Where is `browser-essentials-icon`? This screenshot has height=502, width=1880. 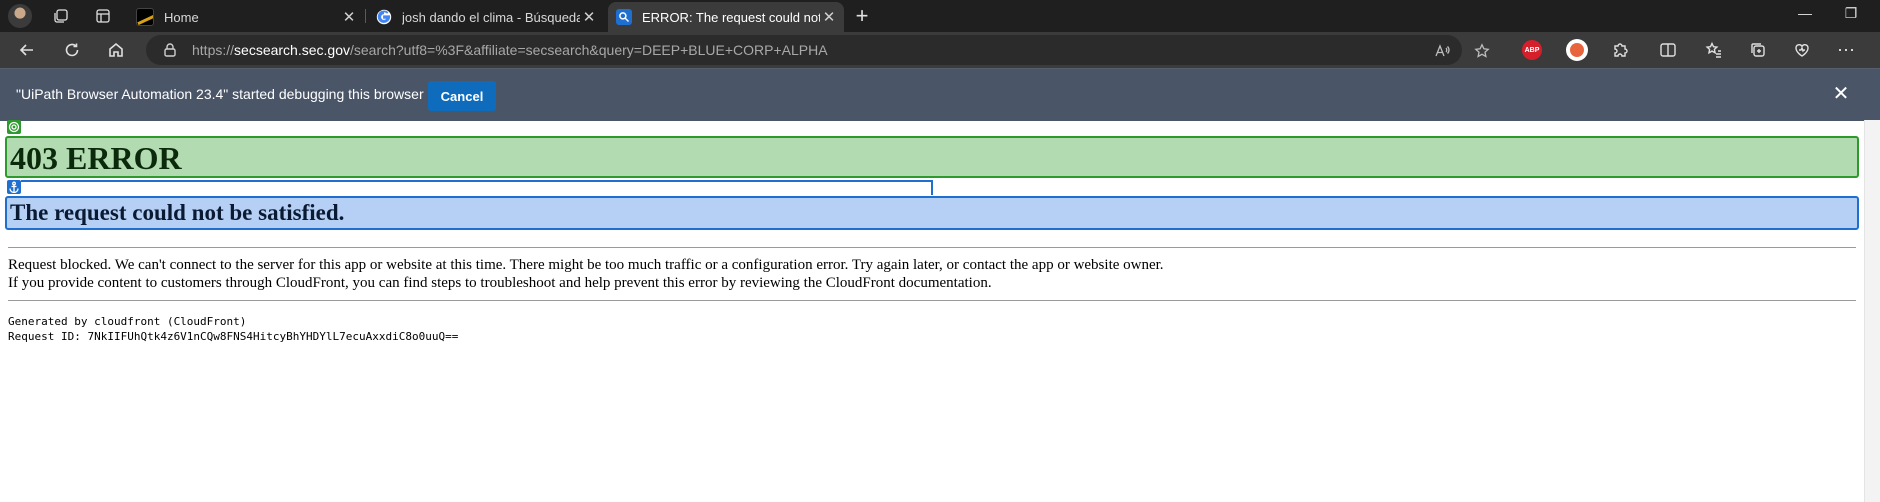
browser-essentials-icon is located at coordinates (1802, 50).